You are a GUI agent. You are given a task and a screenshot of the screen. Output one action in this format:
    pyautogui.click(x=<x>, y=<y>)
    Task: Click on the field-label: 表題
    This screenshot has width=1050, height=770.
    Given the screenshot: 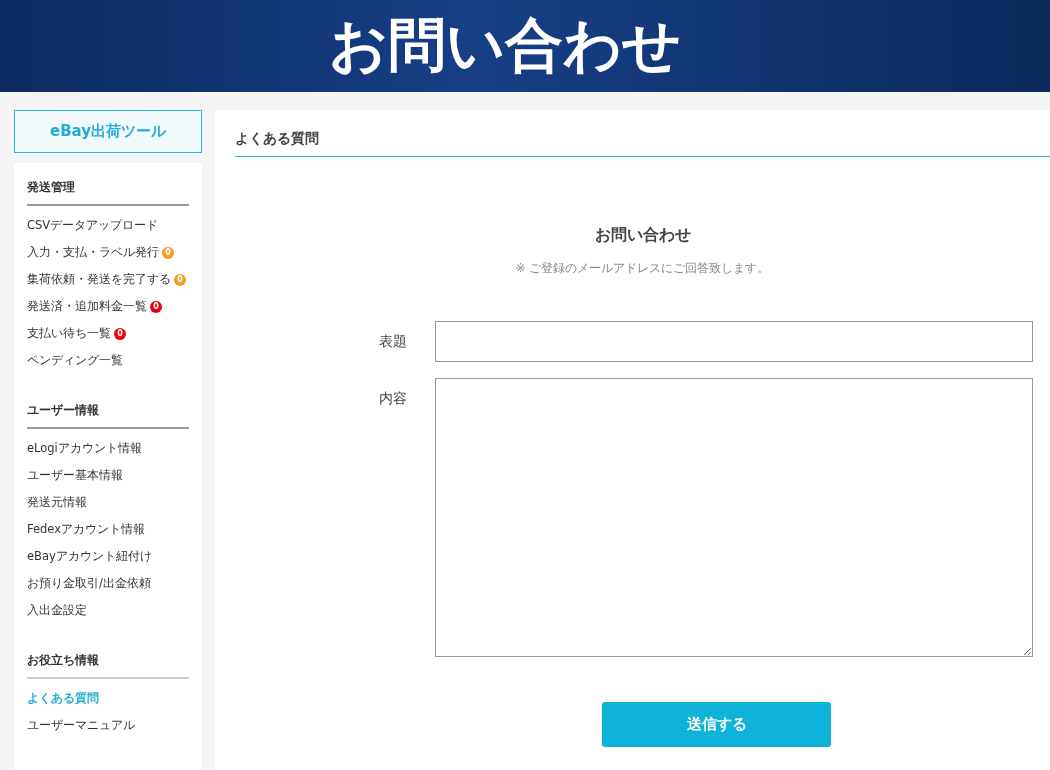 What is the action you would take?
    pyautogui.click(x=393, y=342)
    